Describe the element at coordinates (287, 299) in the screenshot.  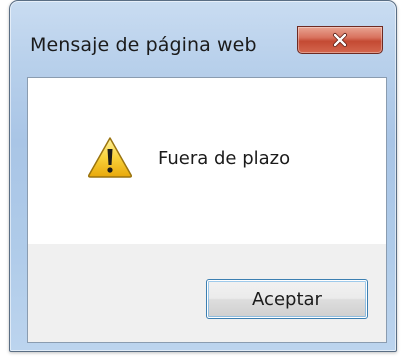
I see `ok-button: Aceptar` at that location.